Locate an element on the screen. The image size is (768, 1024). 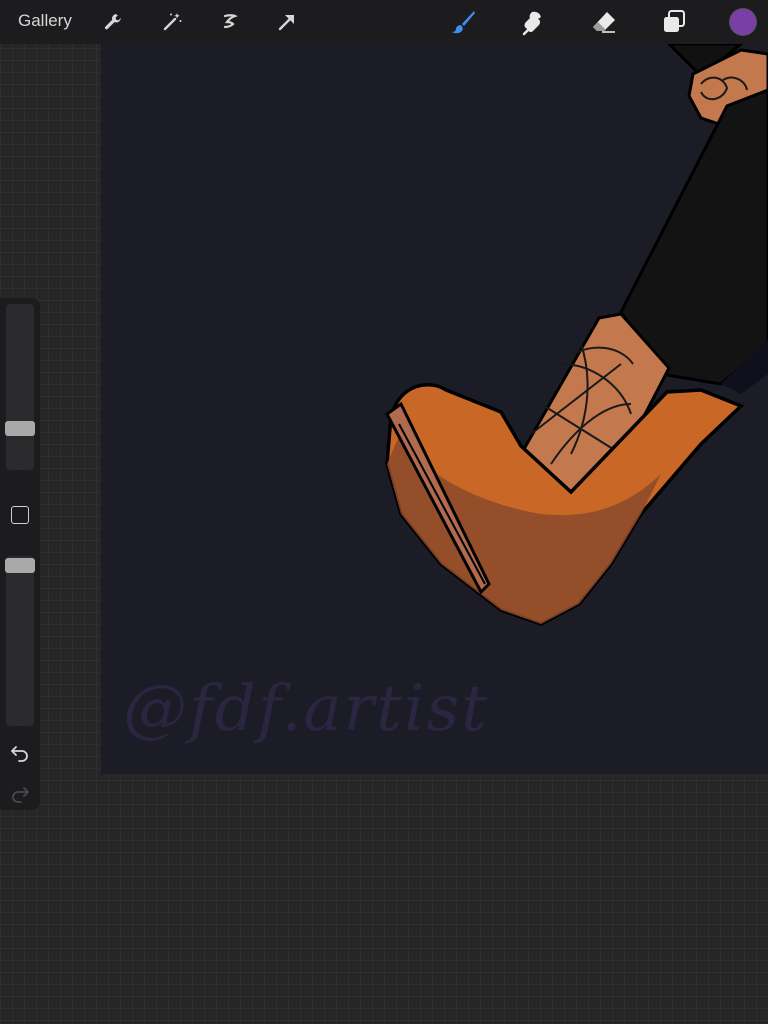
magic-wand-icon is located at coordinates (172, 22).